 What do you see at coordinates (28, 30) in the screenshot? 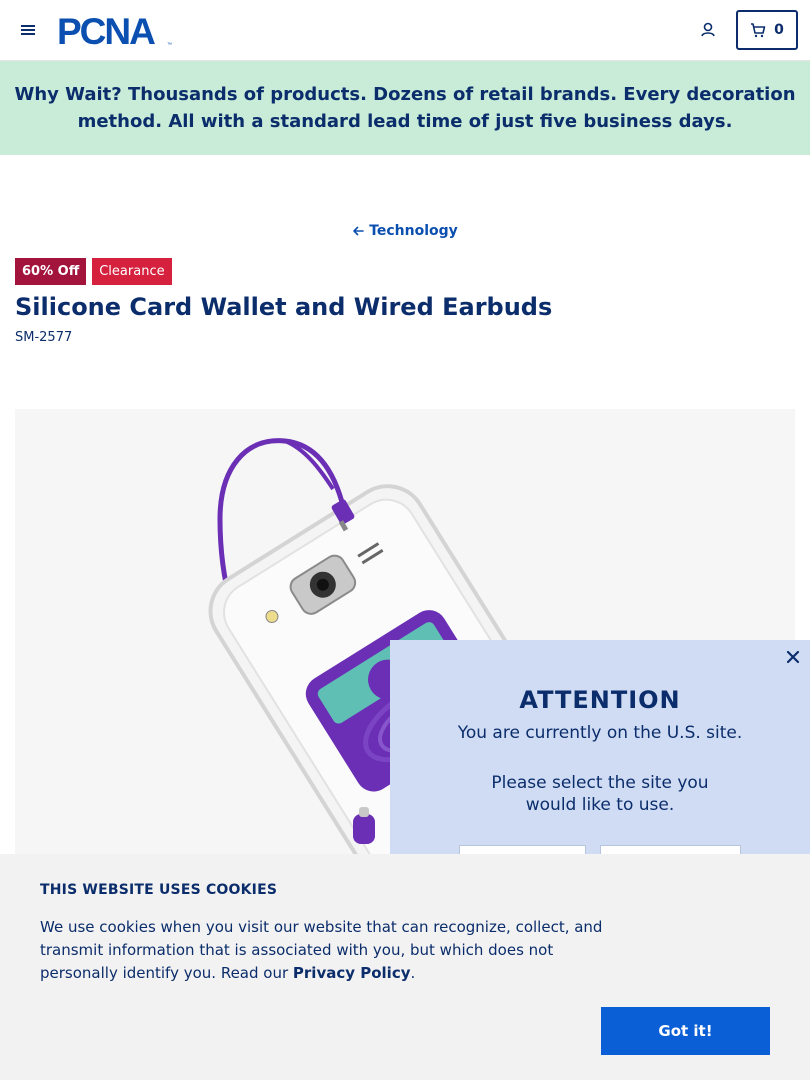
I see `hamburger-icon` at bounding box center [28, 30].